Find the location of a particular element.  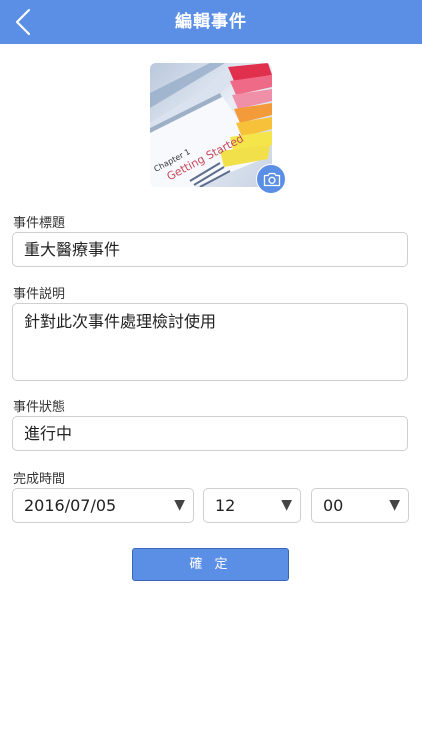

header-bar: 編輯事件 is located at coordinates (211, 22).